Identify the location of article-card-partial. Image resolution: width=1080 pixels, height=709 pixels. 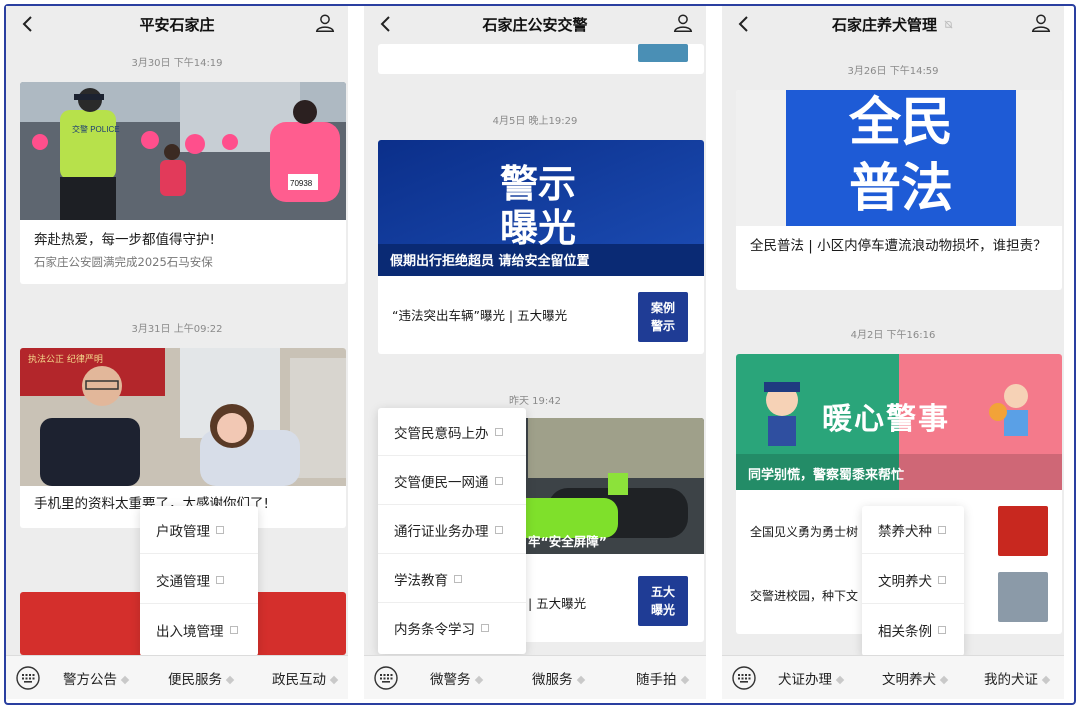
(541, 59).